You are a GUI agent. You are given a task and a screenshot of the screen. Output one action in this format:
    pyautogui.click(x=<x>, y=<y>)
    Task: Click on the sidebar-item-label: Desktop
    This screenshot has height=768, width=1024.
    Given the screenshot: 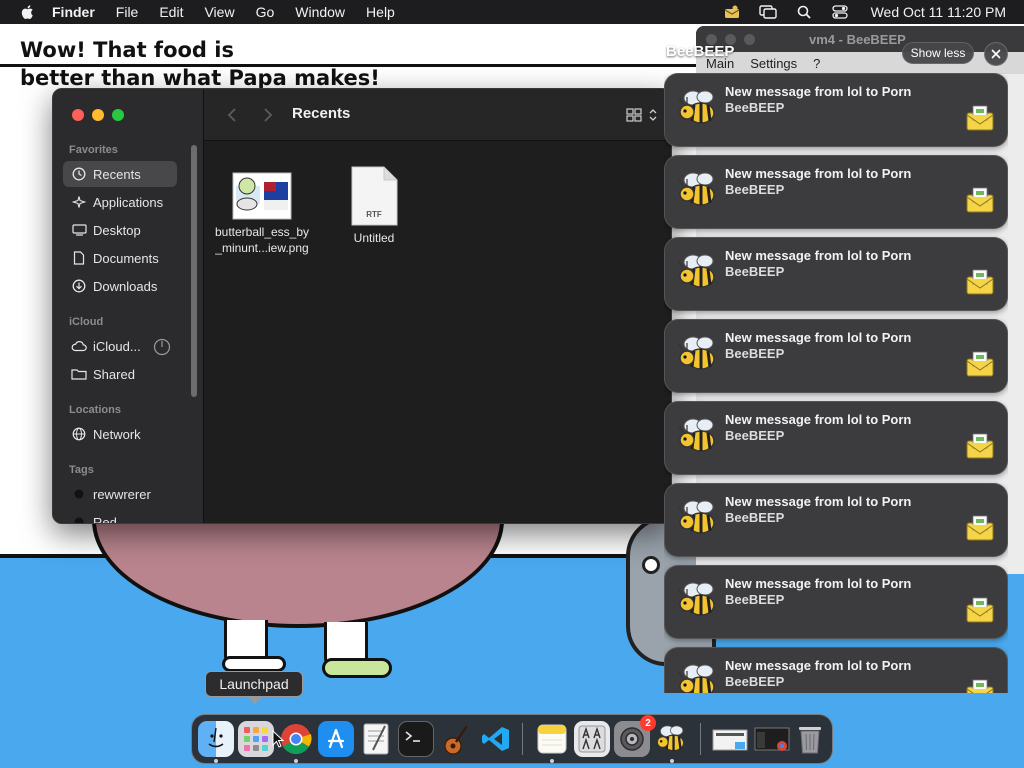 What is the action you would take?
    pyautogui.click(x=117, y=230)
    